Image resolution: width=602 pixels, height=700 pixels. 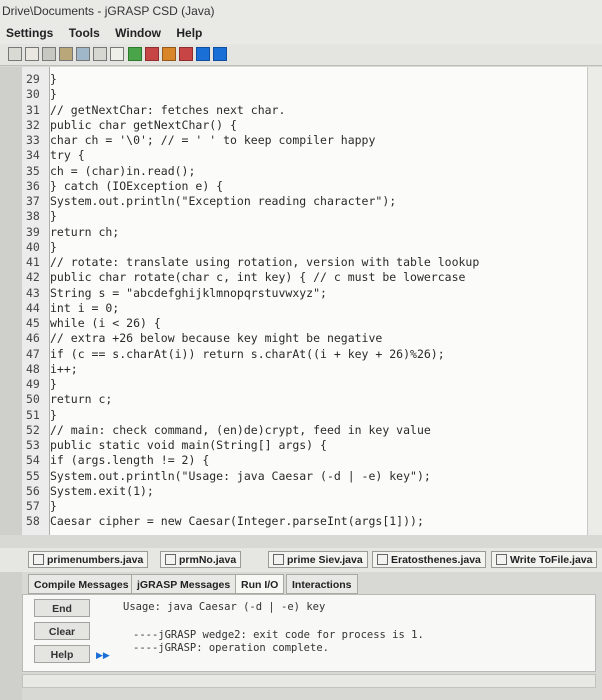 What do you see at coordinates (84, 33) in the screenshot?
I see `menu-tools: Tools` at bounding box center [84, 33].